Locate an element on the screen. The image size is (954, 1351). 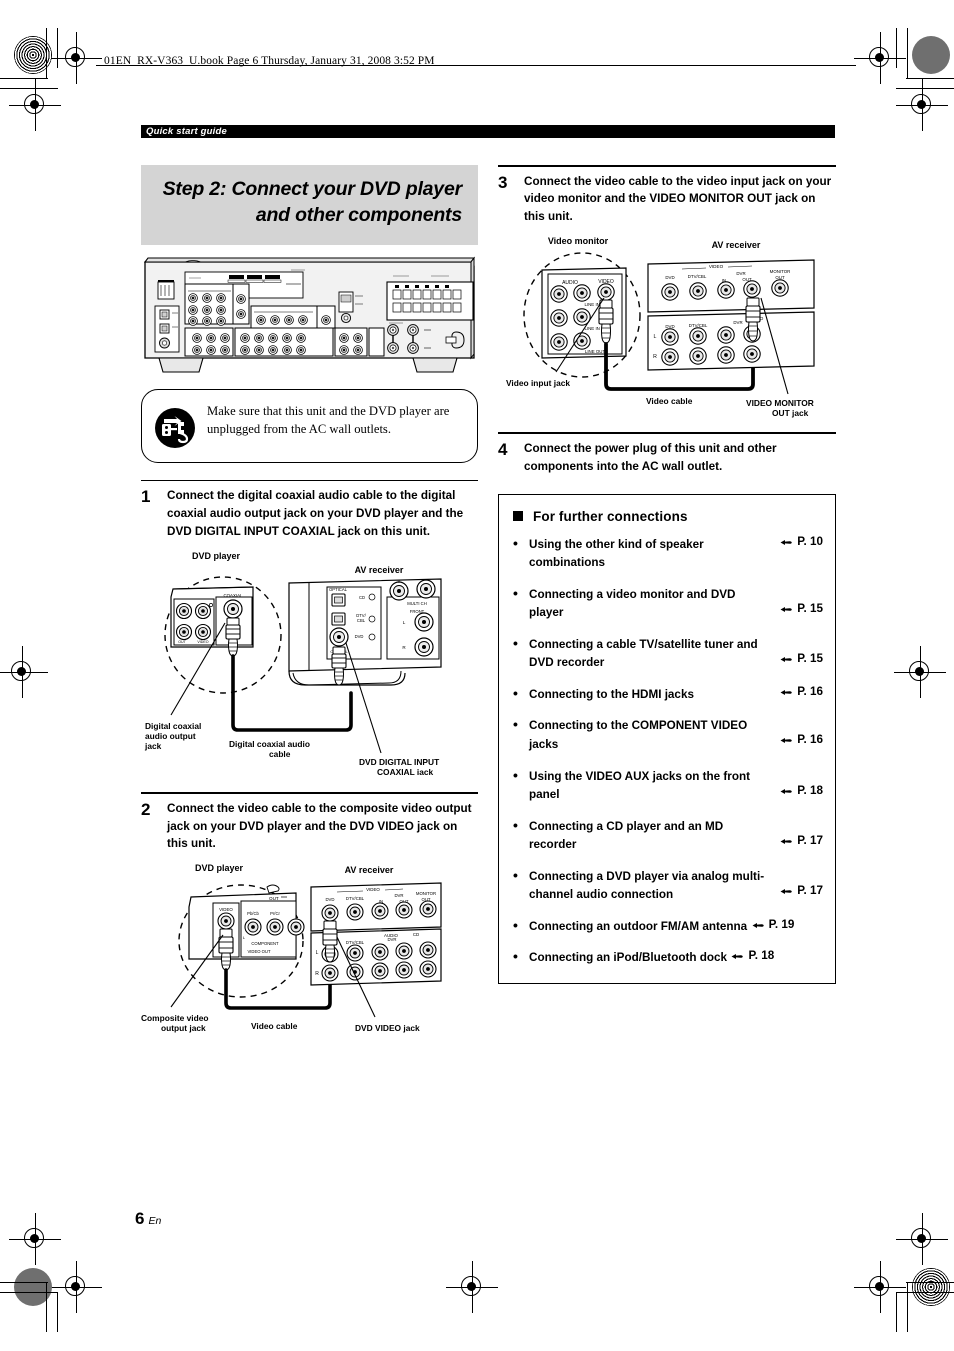
registration-mark-bottom-left is located at coordinates (76, 1287).